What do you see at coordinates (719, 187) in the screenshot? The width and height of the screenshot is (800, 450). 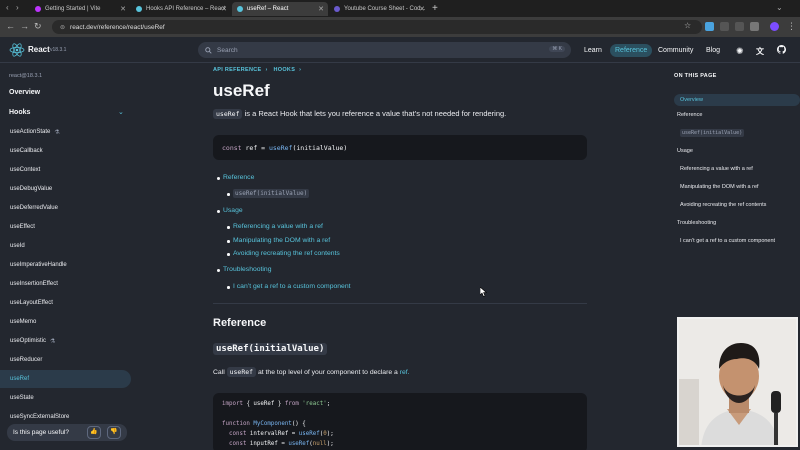 I see `toc-item: Manipulating the DOM with a ref` at bounding box center [719, 187].